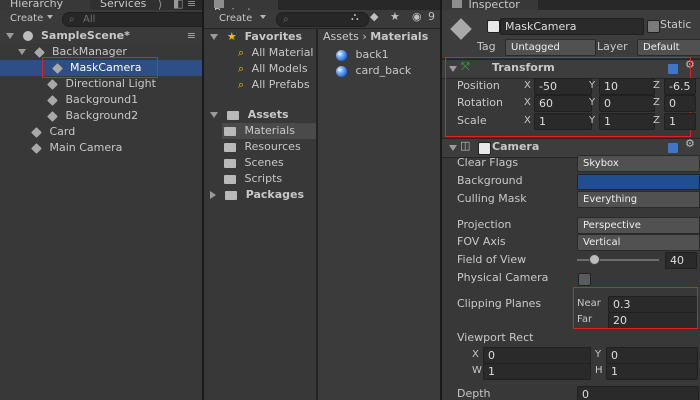 This screenshot has width=700, height=400. What do you see at coordinates (474, 393) in the screenshot?
I see `depth-label: Depth` at bounding box center [474, 393].